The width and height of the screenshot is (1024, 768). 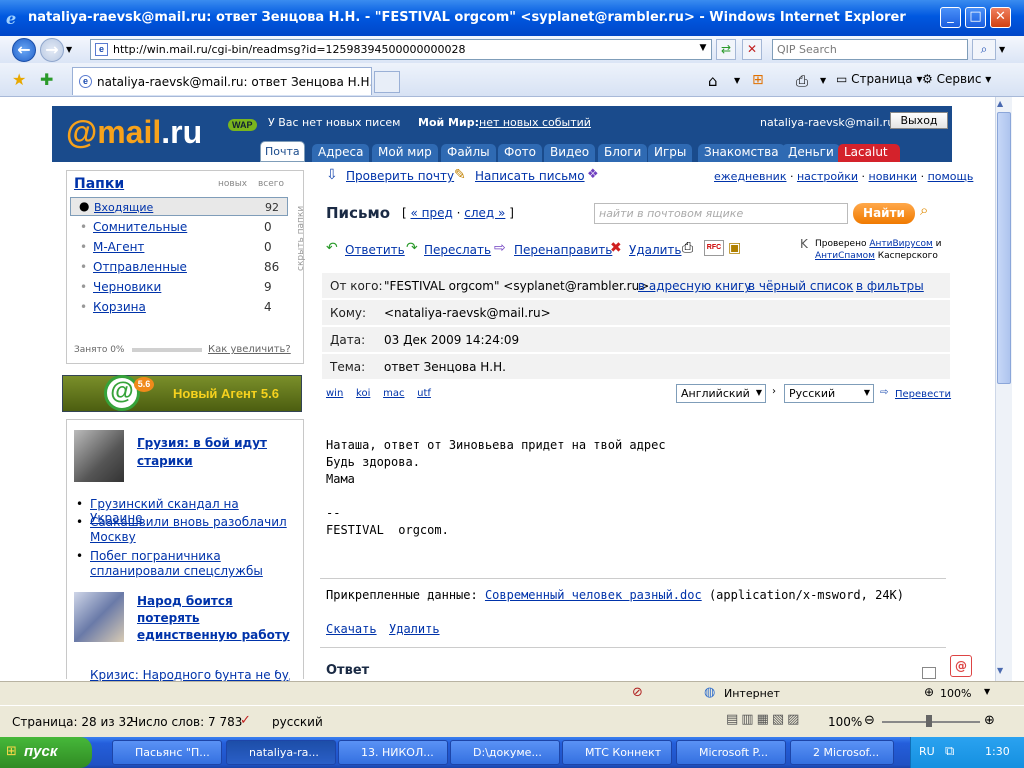 What do you see at coordinates (1000, 103) in the screenshot?
I see `scroll-up-icon: ▲` at bounding box center [1000, 103].